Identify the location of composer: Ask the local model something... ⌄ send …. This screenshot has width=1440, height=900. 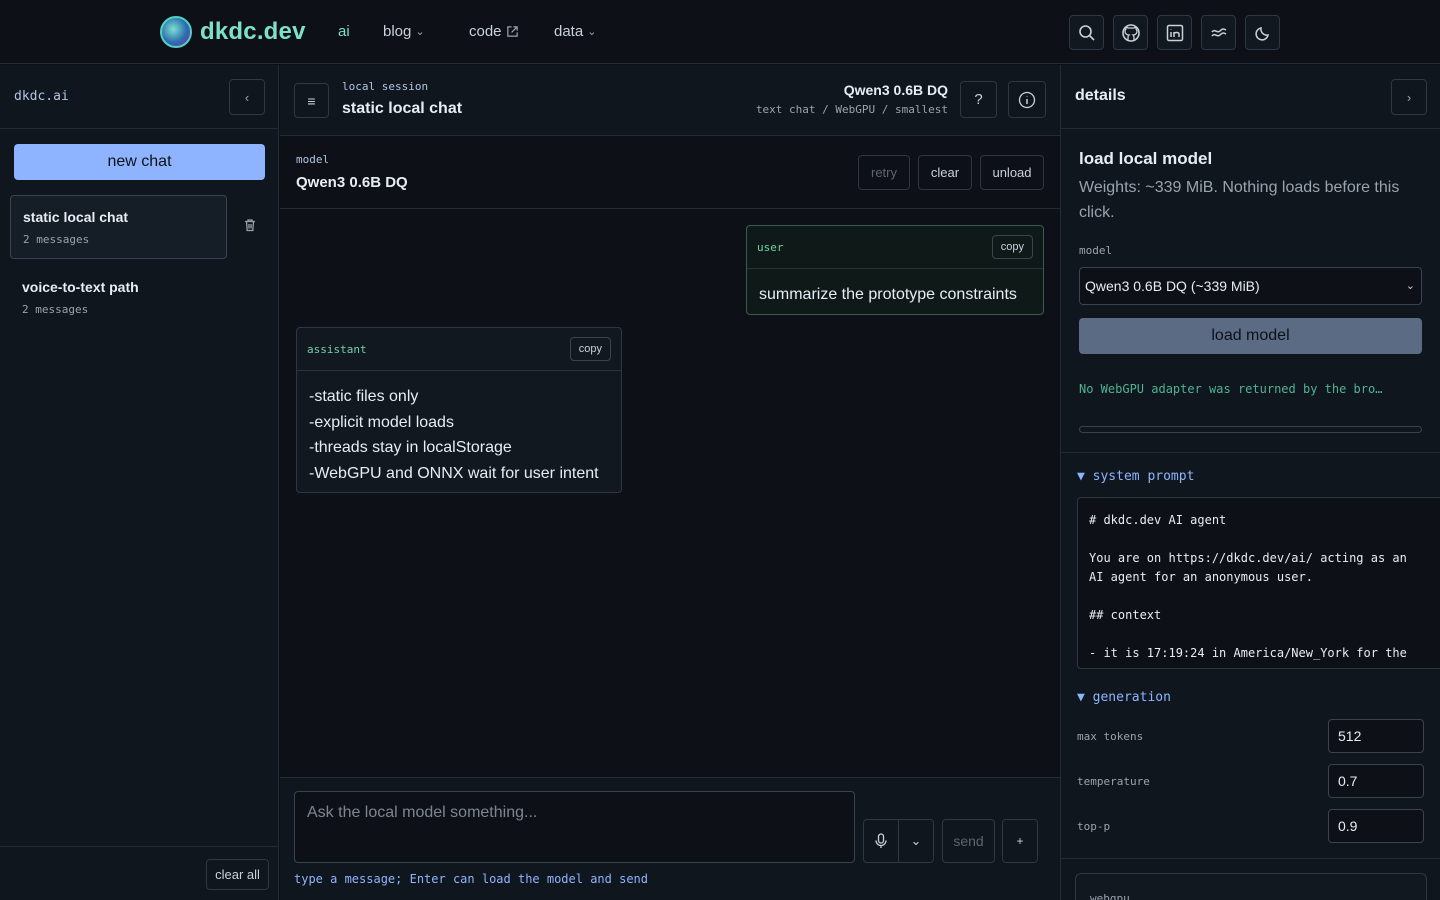
(670, 838).